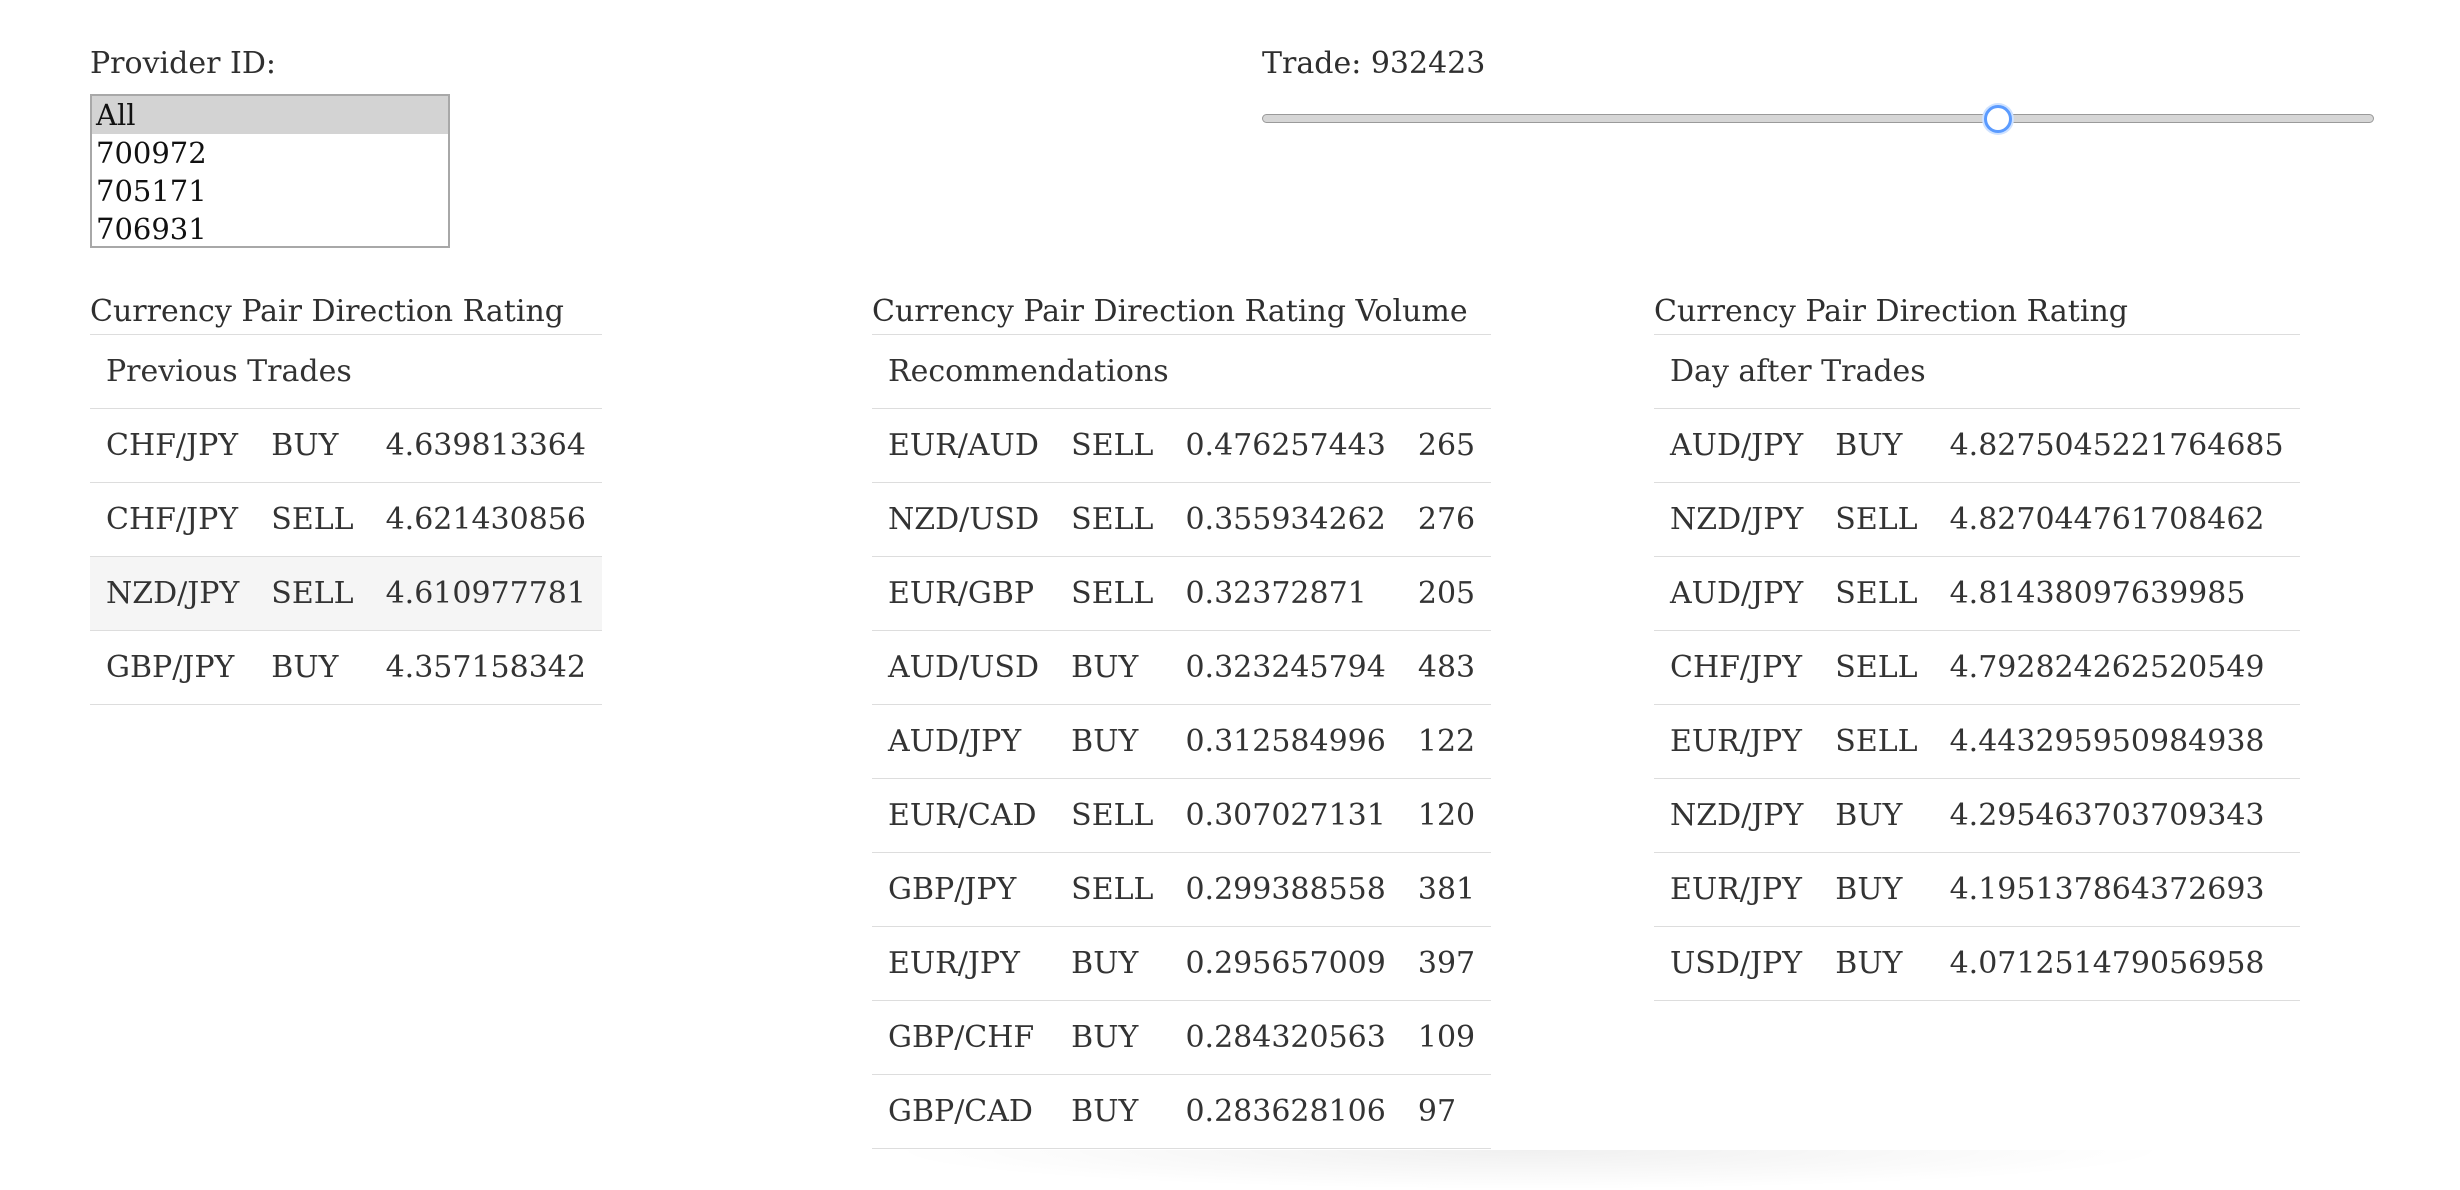 The height and width of the screenshot is (1190, 2460). Describe the element at coordinates (1285, 667) in the screenshot. I see `cell-rating: 0.323245794` at that location.